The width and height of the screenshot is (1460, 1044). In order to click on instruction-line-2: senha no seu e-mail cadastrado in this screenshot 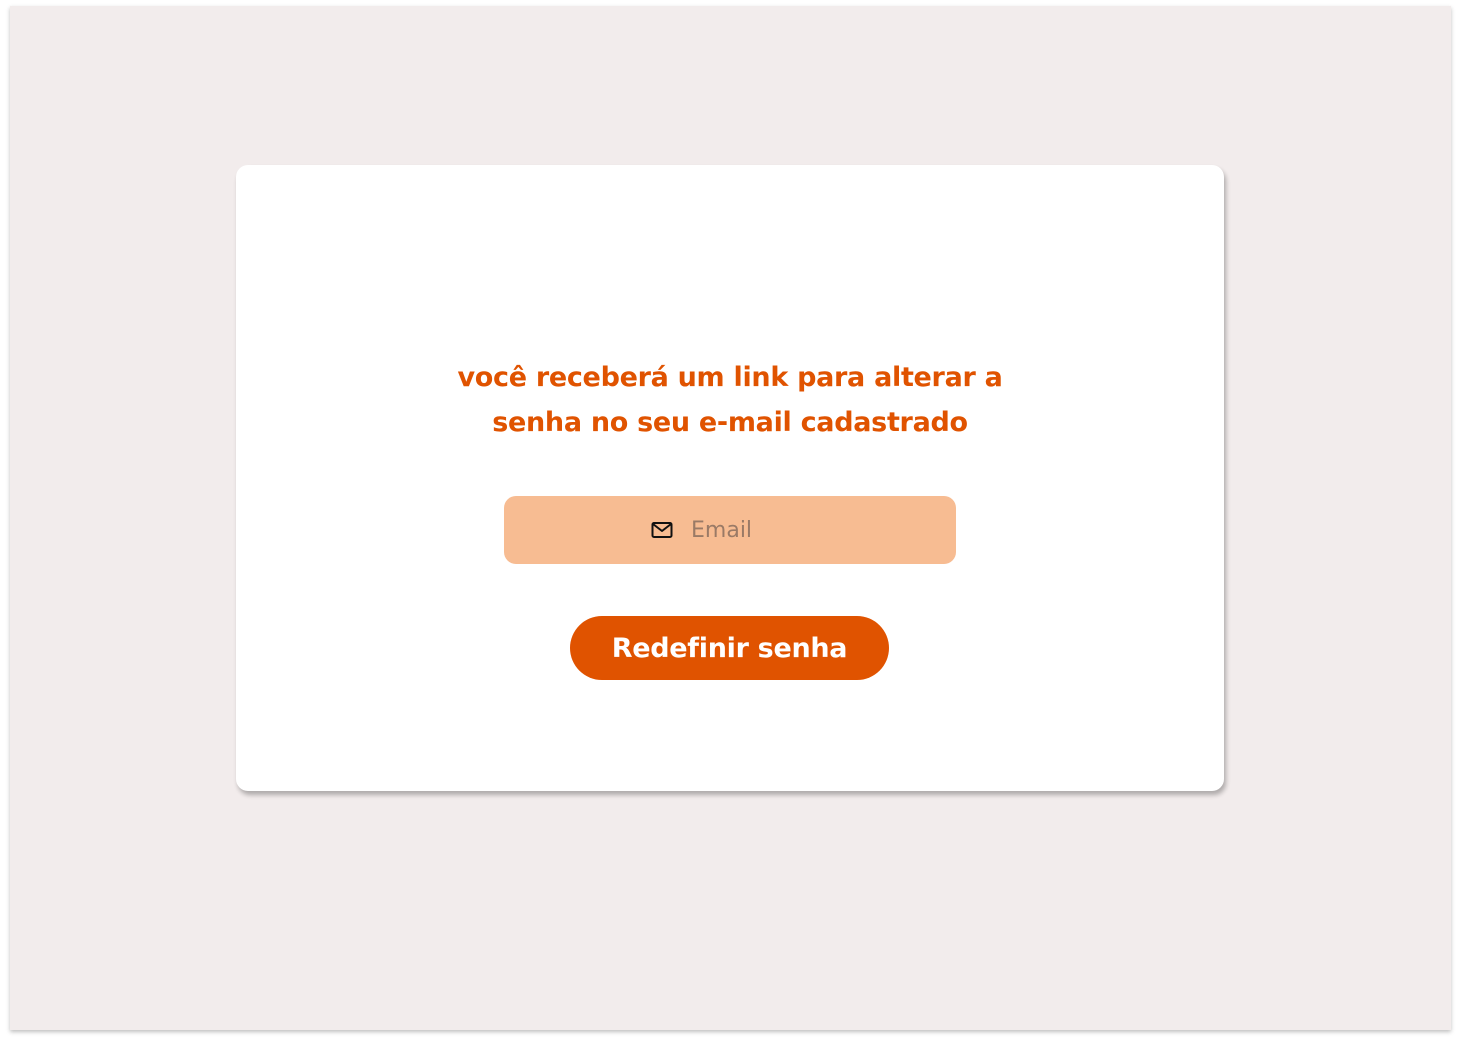, I will do `click(730, 422)`.